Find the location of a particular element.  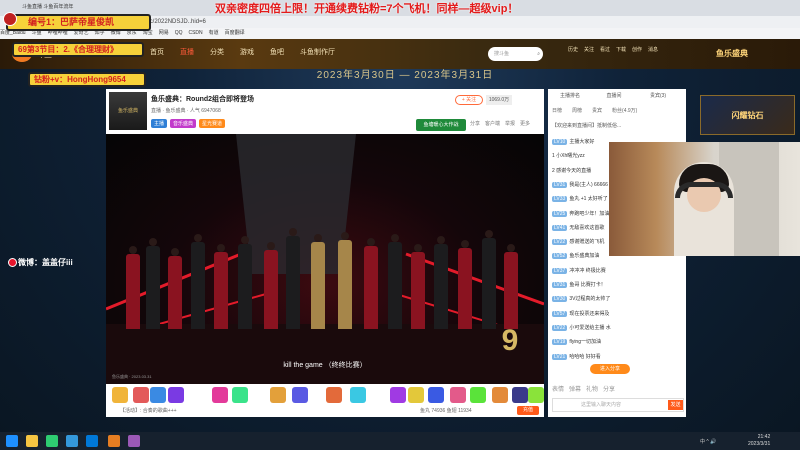

user-level-badge: LV52 is located at coordinates (560, 256).